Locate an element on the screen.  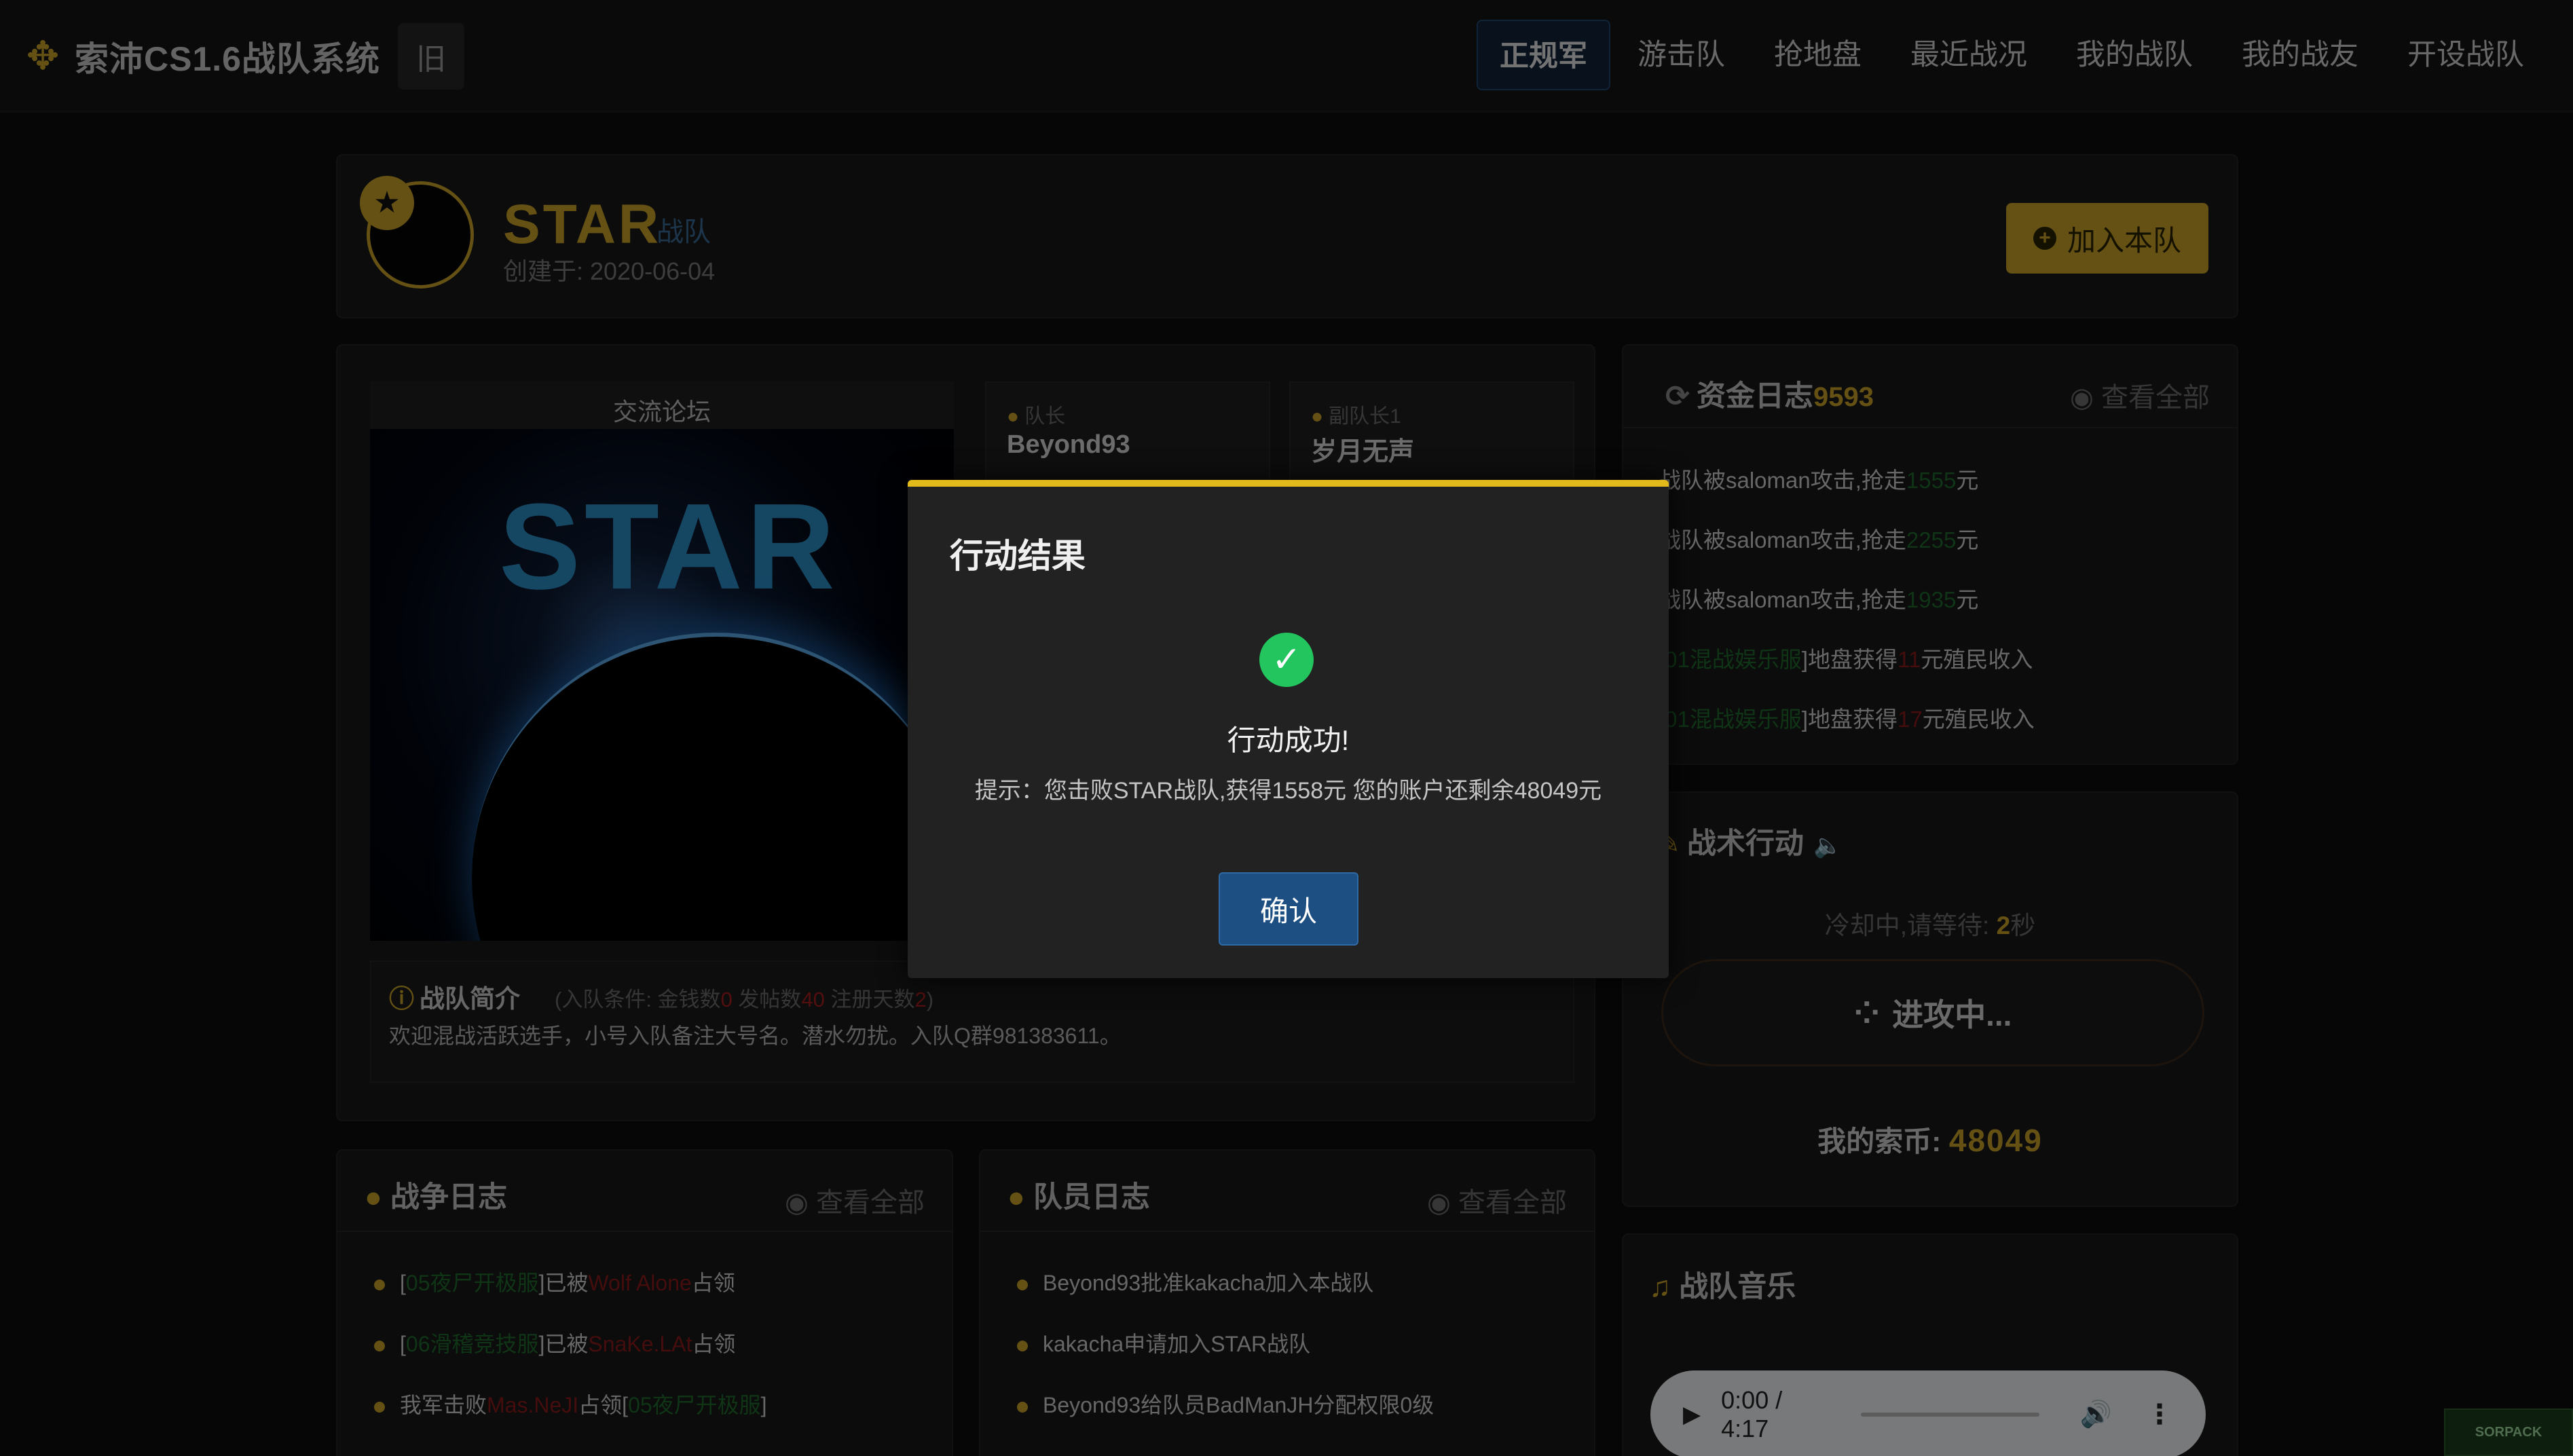
confirm-button: 确认 is located at coordinates (1288, 909).